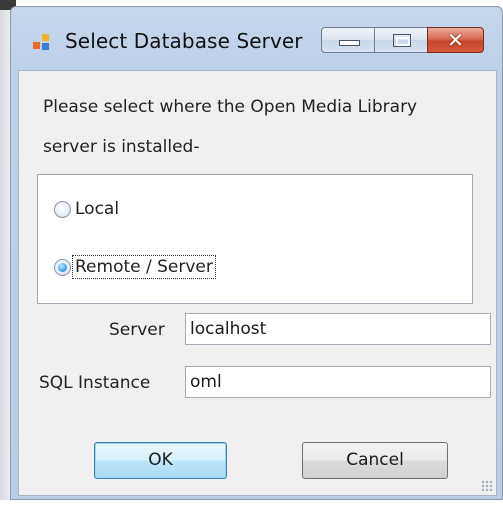 The image size is (503, 507). I want to click on maximize-button, so click(401, 40).